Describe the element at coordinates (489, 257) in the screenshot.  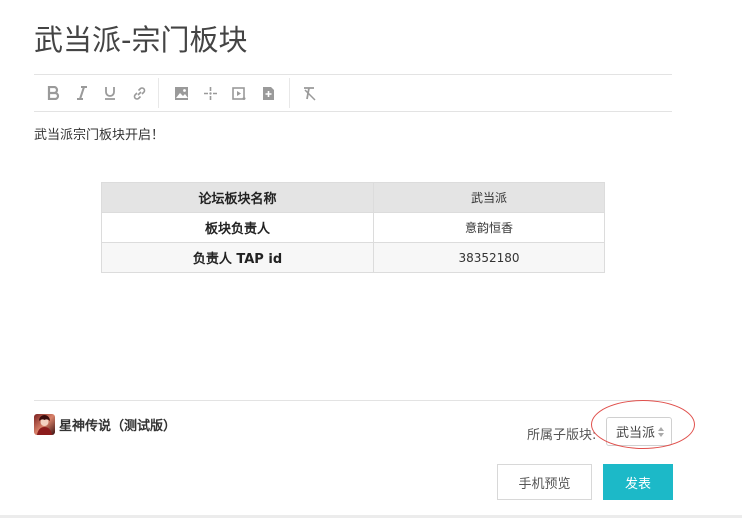
I see `table-cell-value: 38352180` at that location.